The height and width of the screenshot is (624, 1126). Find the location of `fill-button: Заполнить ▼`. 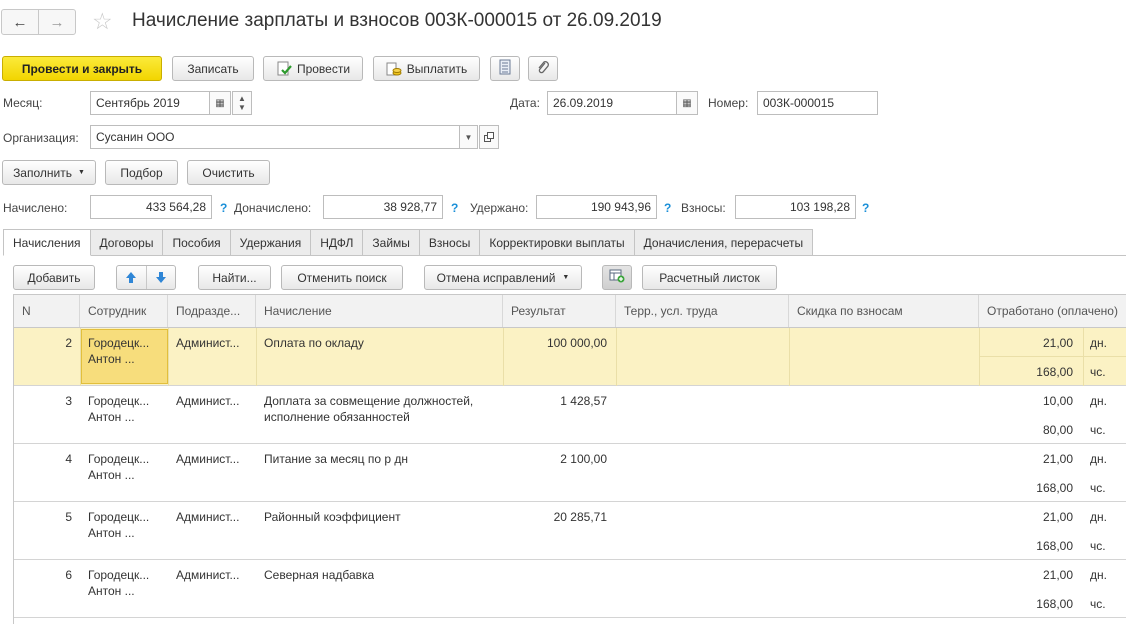

fill-button: Заполнить ▼ is located at coordinates (49, 172).